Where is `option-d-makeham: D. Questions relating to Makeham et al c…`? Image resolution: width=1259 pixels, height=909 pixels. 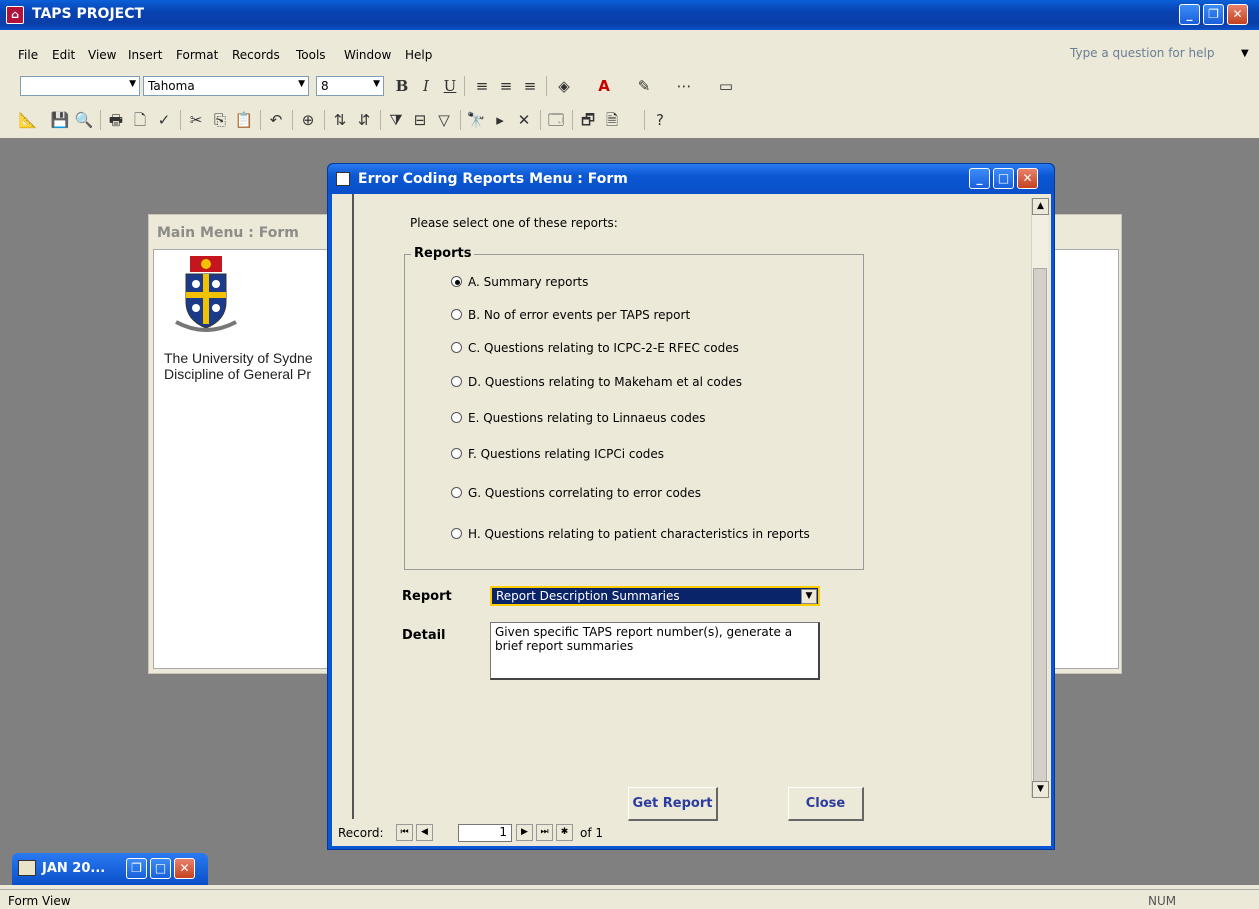 option-d-makeham: D. Questions relating to Makeham et al c… is located at coordinates (596, 382).